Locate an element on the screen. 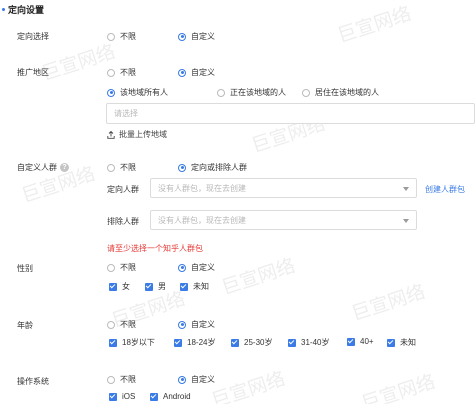 The width and height of the screenshot is (475, 404). targeting-mode-label: 定向选择 is located at coordinates (33, 36).